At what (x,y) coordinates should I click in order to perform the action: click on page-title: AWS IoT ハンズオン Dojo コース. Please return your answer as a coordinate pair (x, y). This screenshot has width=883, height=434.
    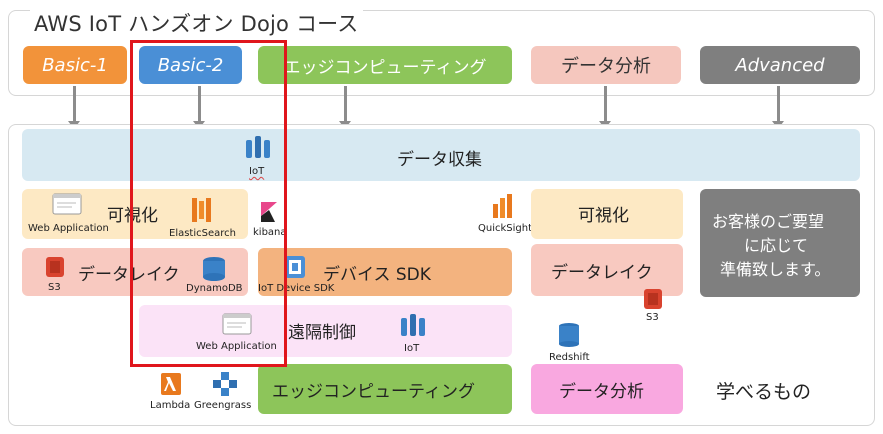
    Looking at the image, I should click on (196, 23).